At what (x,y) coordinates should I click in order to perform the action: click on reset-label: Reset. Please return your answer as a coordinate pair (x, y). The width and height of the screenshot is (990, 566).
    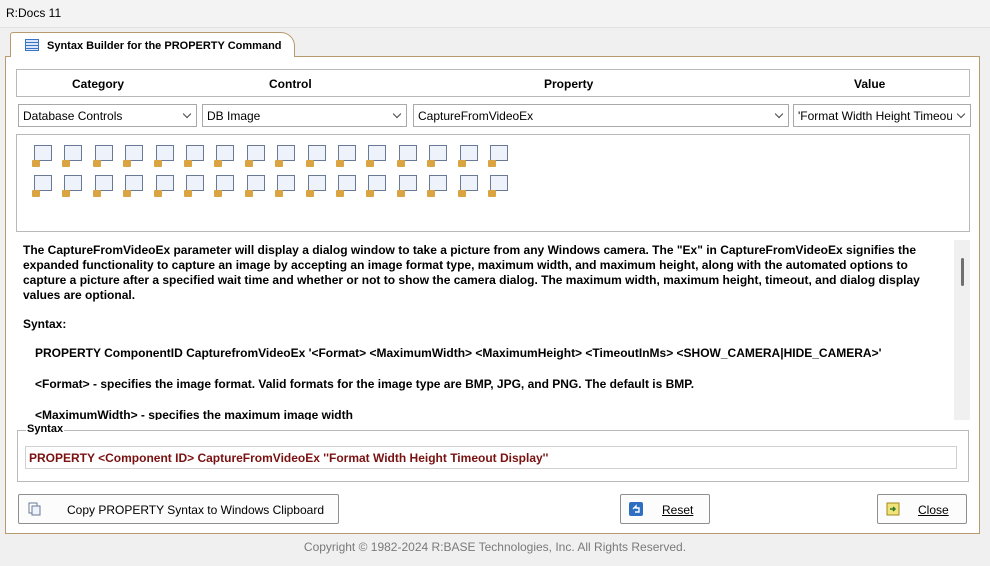
    Looking at the image, I should click on (678, 510).